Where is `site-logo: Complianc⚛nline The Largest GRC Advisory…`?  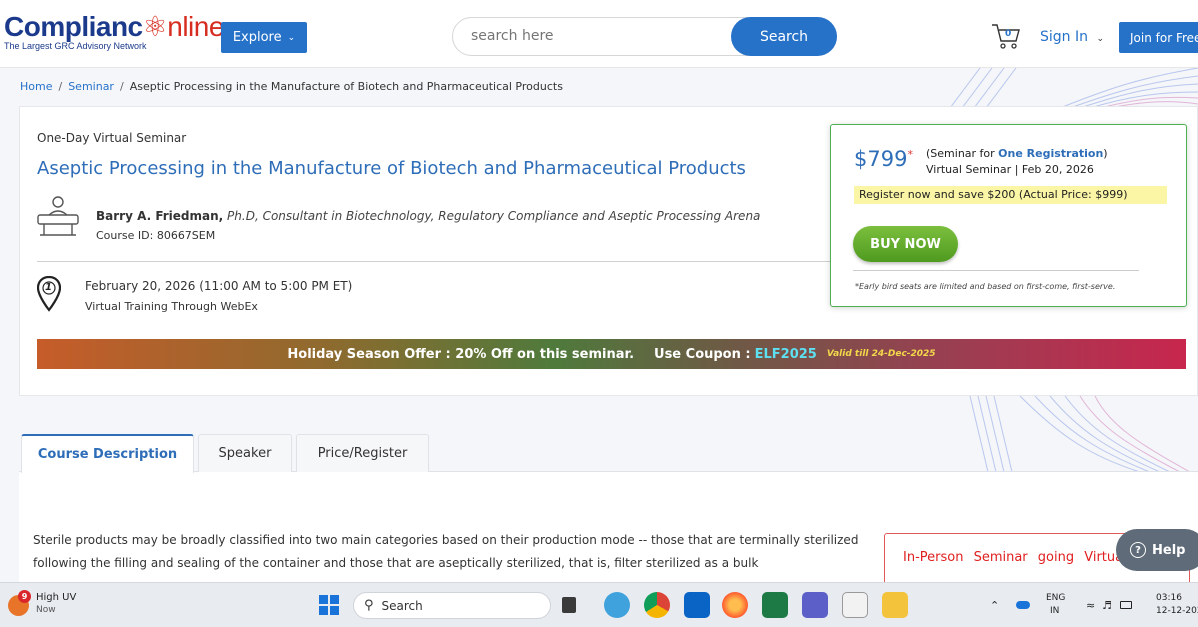
site-logo: Complianc⚛nline The Largest GRC Advisory… is located at coordinates (114, 31).